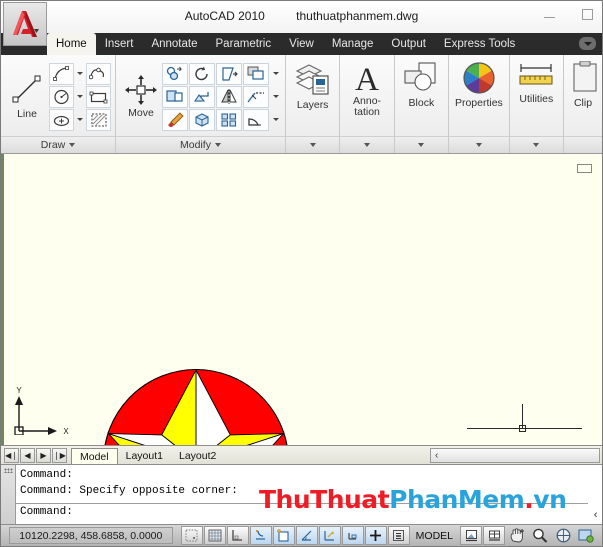 The image size is (603, 547). Describe the element at coordinates (237, 535) in the screenshot. I see `grid-display-toggle` at that location.